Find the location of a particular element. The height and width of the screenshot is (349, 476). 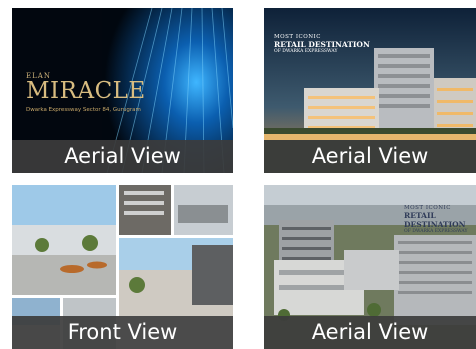

logo-main-text: MIRACLE is located at coordinates (86, 91).